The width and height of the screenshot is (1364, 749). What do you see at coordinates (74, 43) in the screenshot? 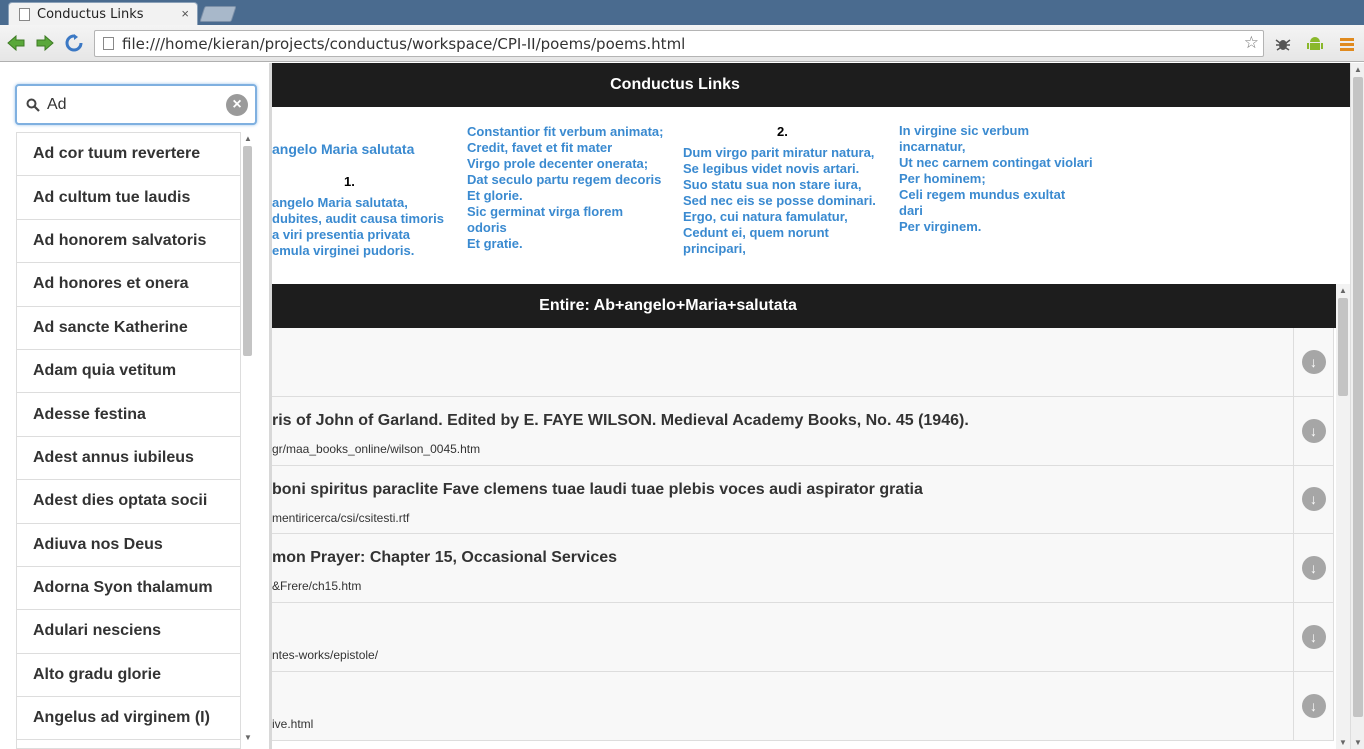
I see `reload-icon` at bounding box center [74, 43].